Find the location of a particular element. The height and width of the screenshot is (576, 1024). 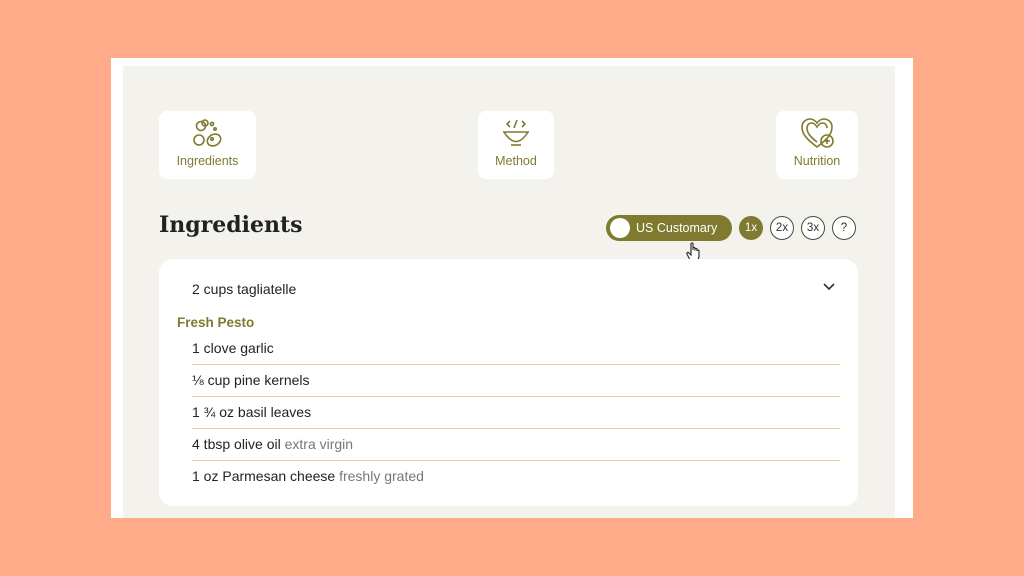

ingredient-text: 1 clove garlic is located at coordinates (233, 348).